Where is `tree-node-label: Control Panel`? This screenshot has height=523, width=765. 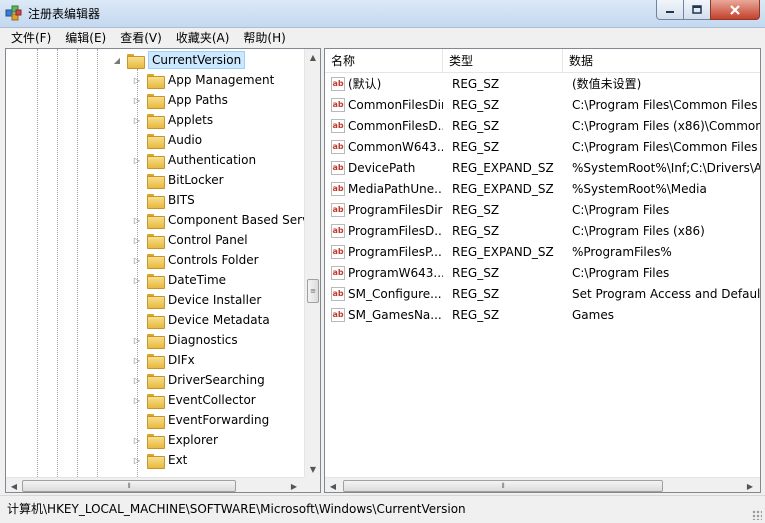
tree-node-label: Control Panel is located at coordinates (208, 240).